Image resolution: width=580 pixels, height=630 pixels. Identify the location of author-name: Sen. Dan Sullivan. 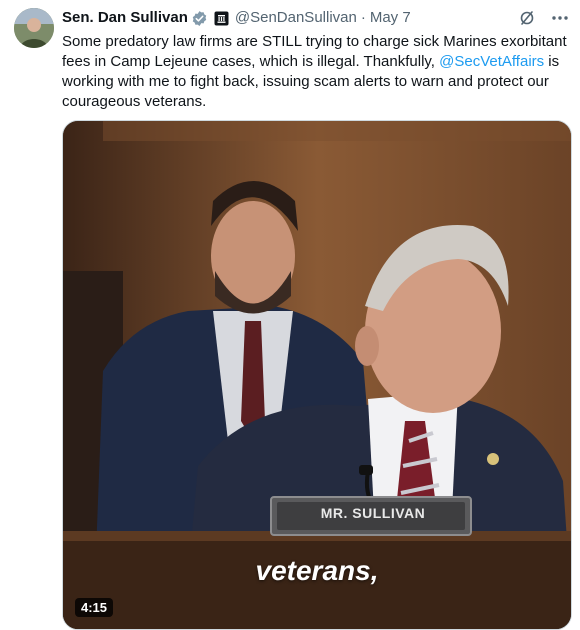
(125, 18).